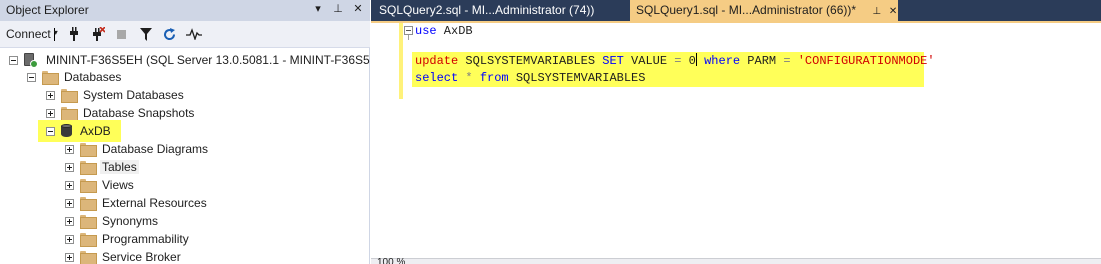 The image size is (1101, 264). Describe the element at coordinates (146, 34) in the screenshot. I see `filter-icon` at that location.